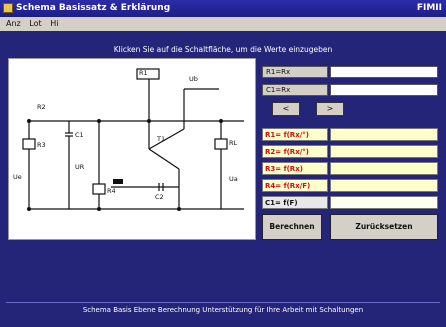 The image size is (446, 327). What do you see at coordinates (384, 72) in the screenshot?
I see `input-field-r1` at bounding box center [384, 72].